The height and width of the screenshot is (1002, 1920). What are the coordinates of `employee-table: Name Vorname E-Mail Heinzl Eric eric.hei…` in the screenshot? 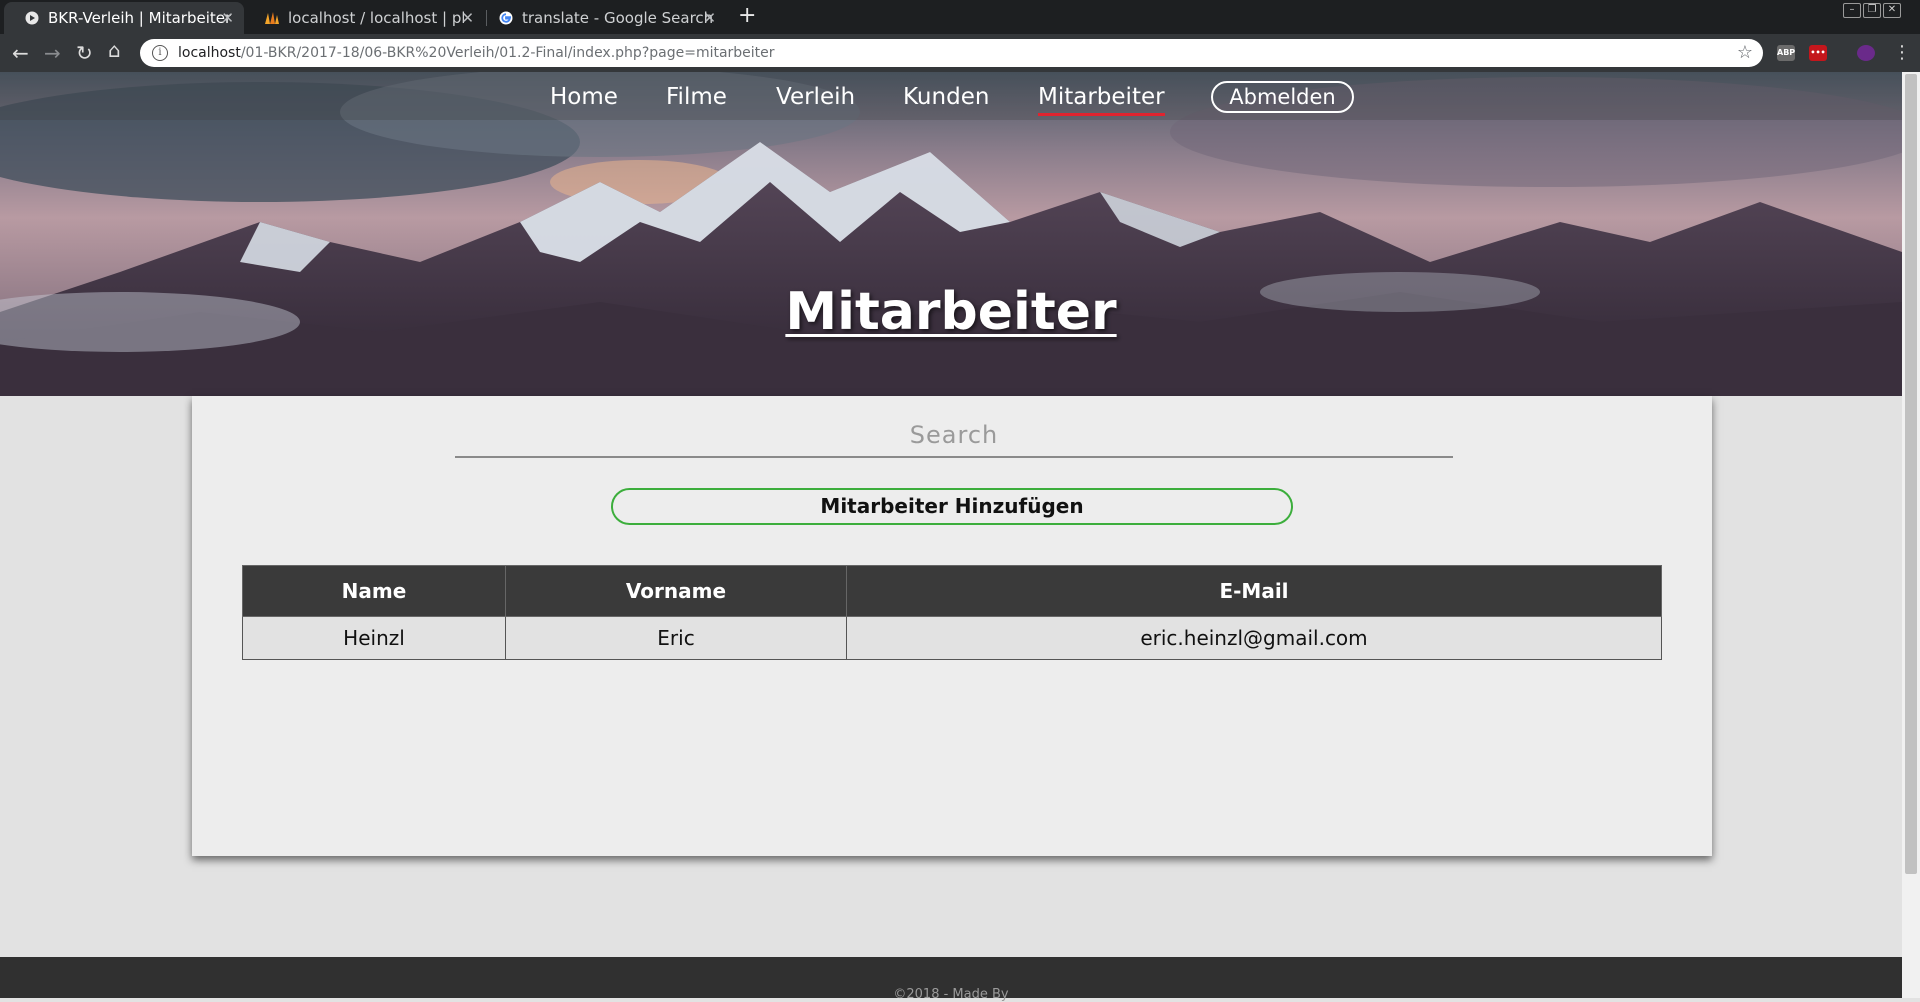 It's located at (952, 612).